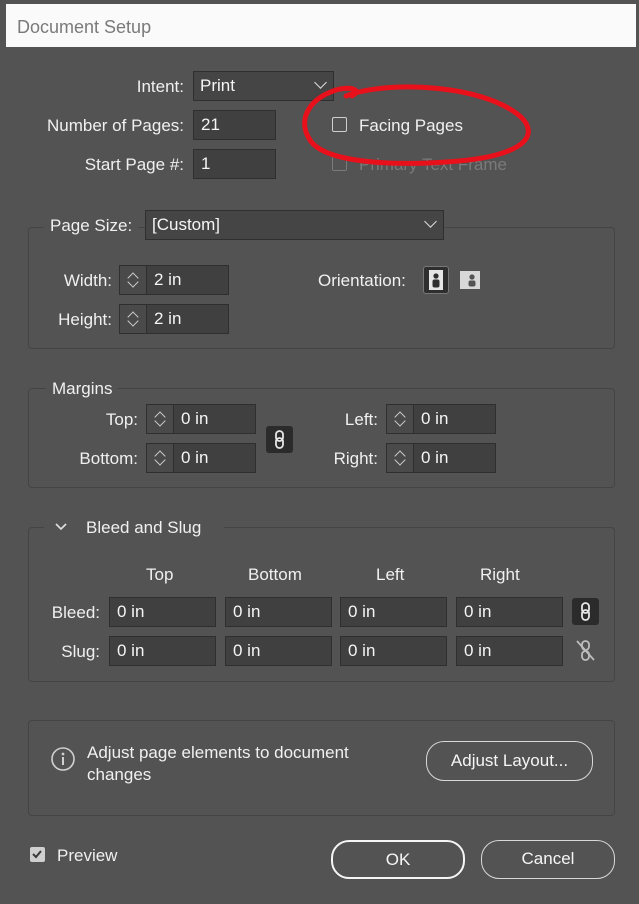 The width and height of the screenshot is (639, 904). Describe the element at coordinates (400, 419) in the screenshot. I see `margin-left-stepper` at that location.